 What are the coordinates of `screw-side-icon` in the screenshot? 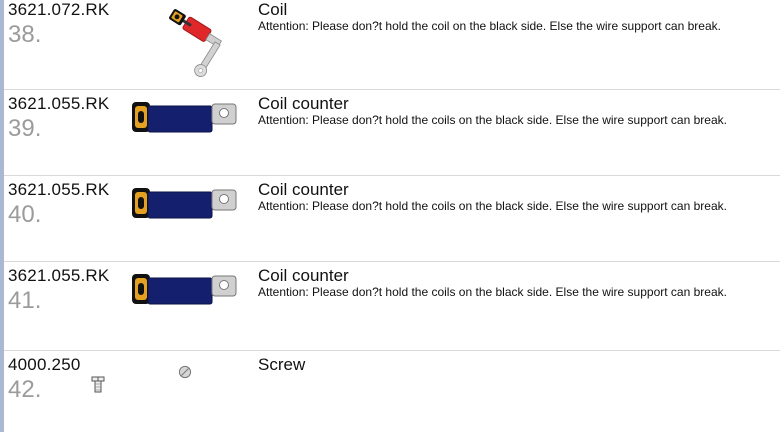 It's located at (98, 384).